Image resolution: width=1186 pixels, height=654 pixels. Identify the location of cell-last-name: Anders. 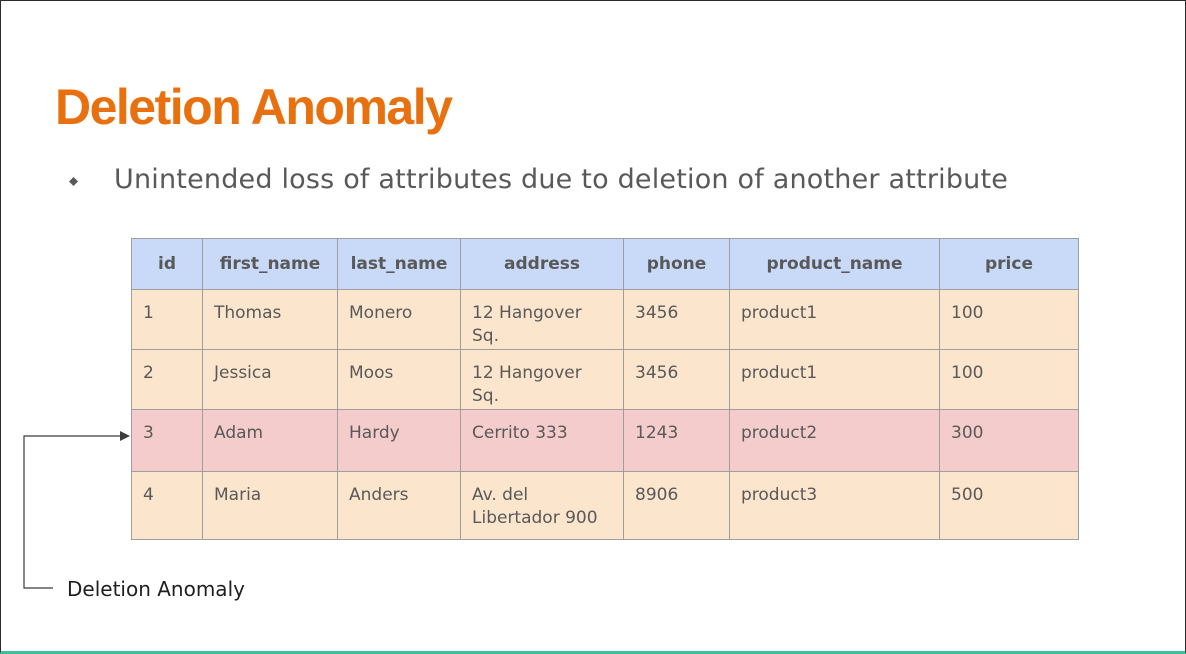
(399, 505).